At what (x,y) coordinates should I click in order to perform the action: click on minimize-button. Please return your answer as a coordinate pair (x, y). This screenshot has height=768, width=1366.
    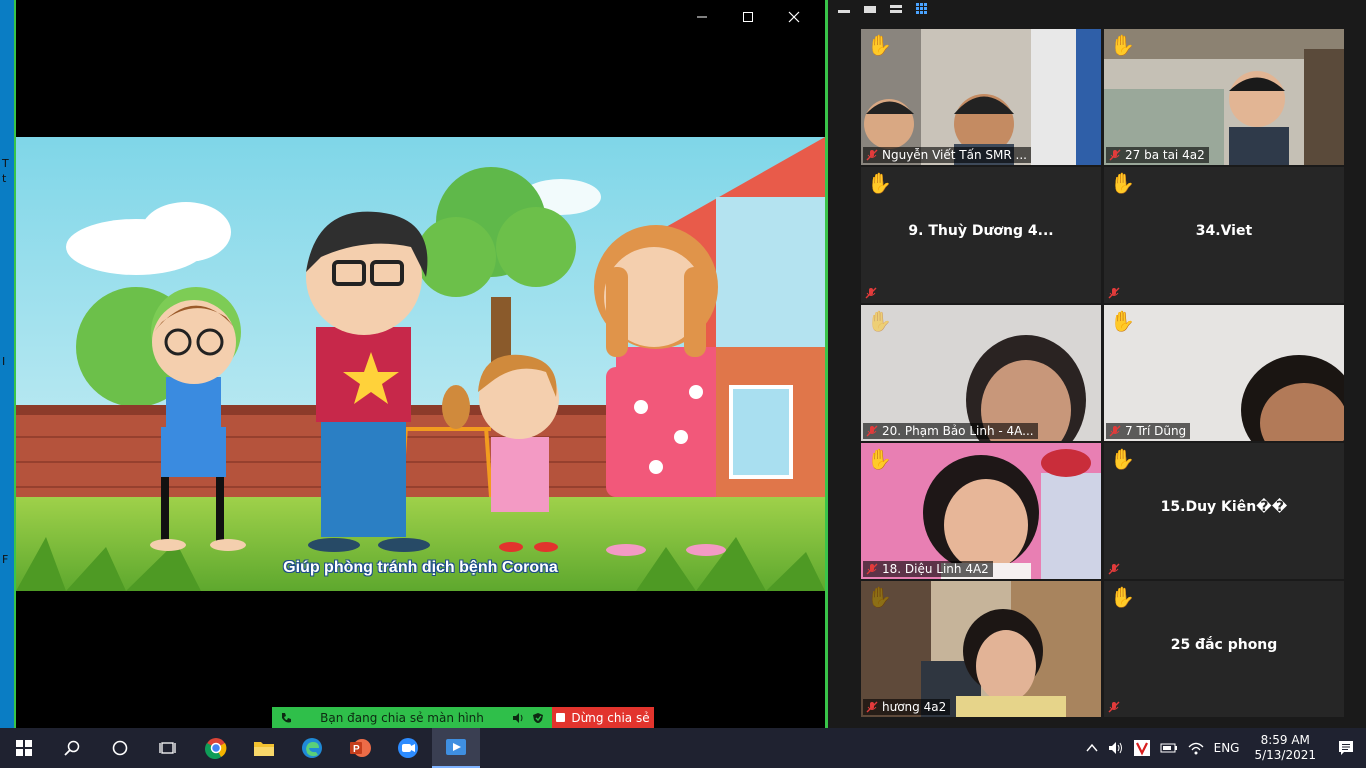
    Looking at the image, I should click on (702, 17).